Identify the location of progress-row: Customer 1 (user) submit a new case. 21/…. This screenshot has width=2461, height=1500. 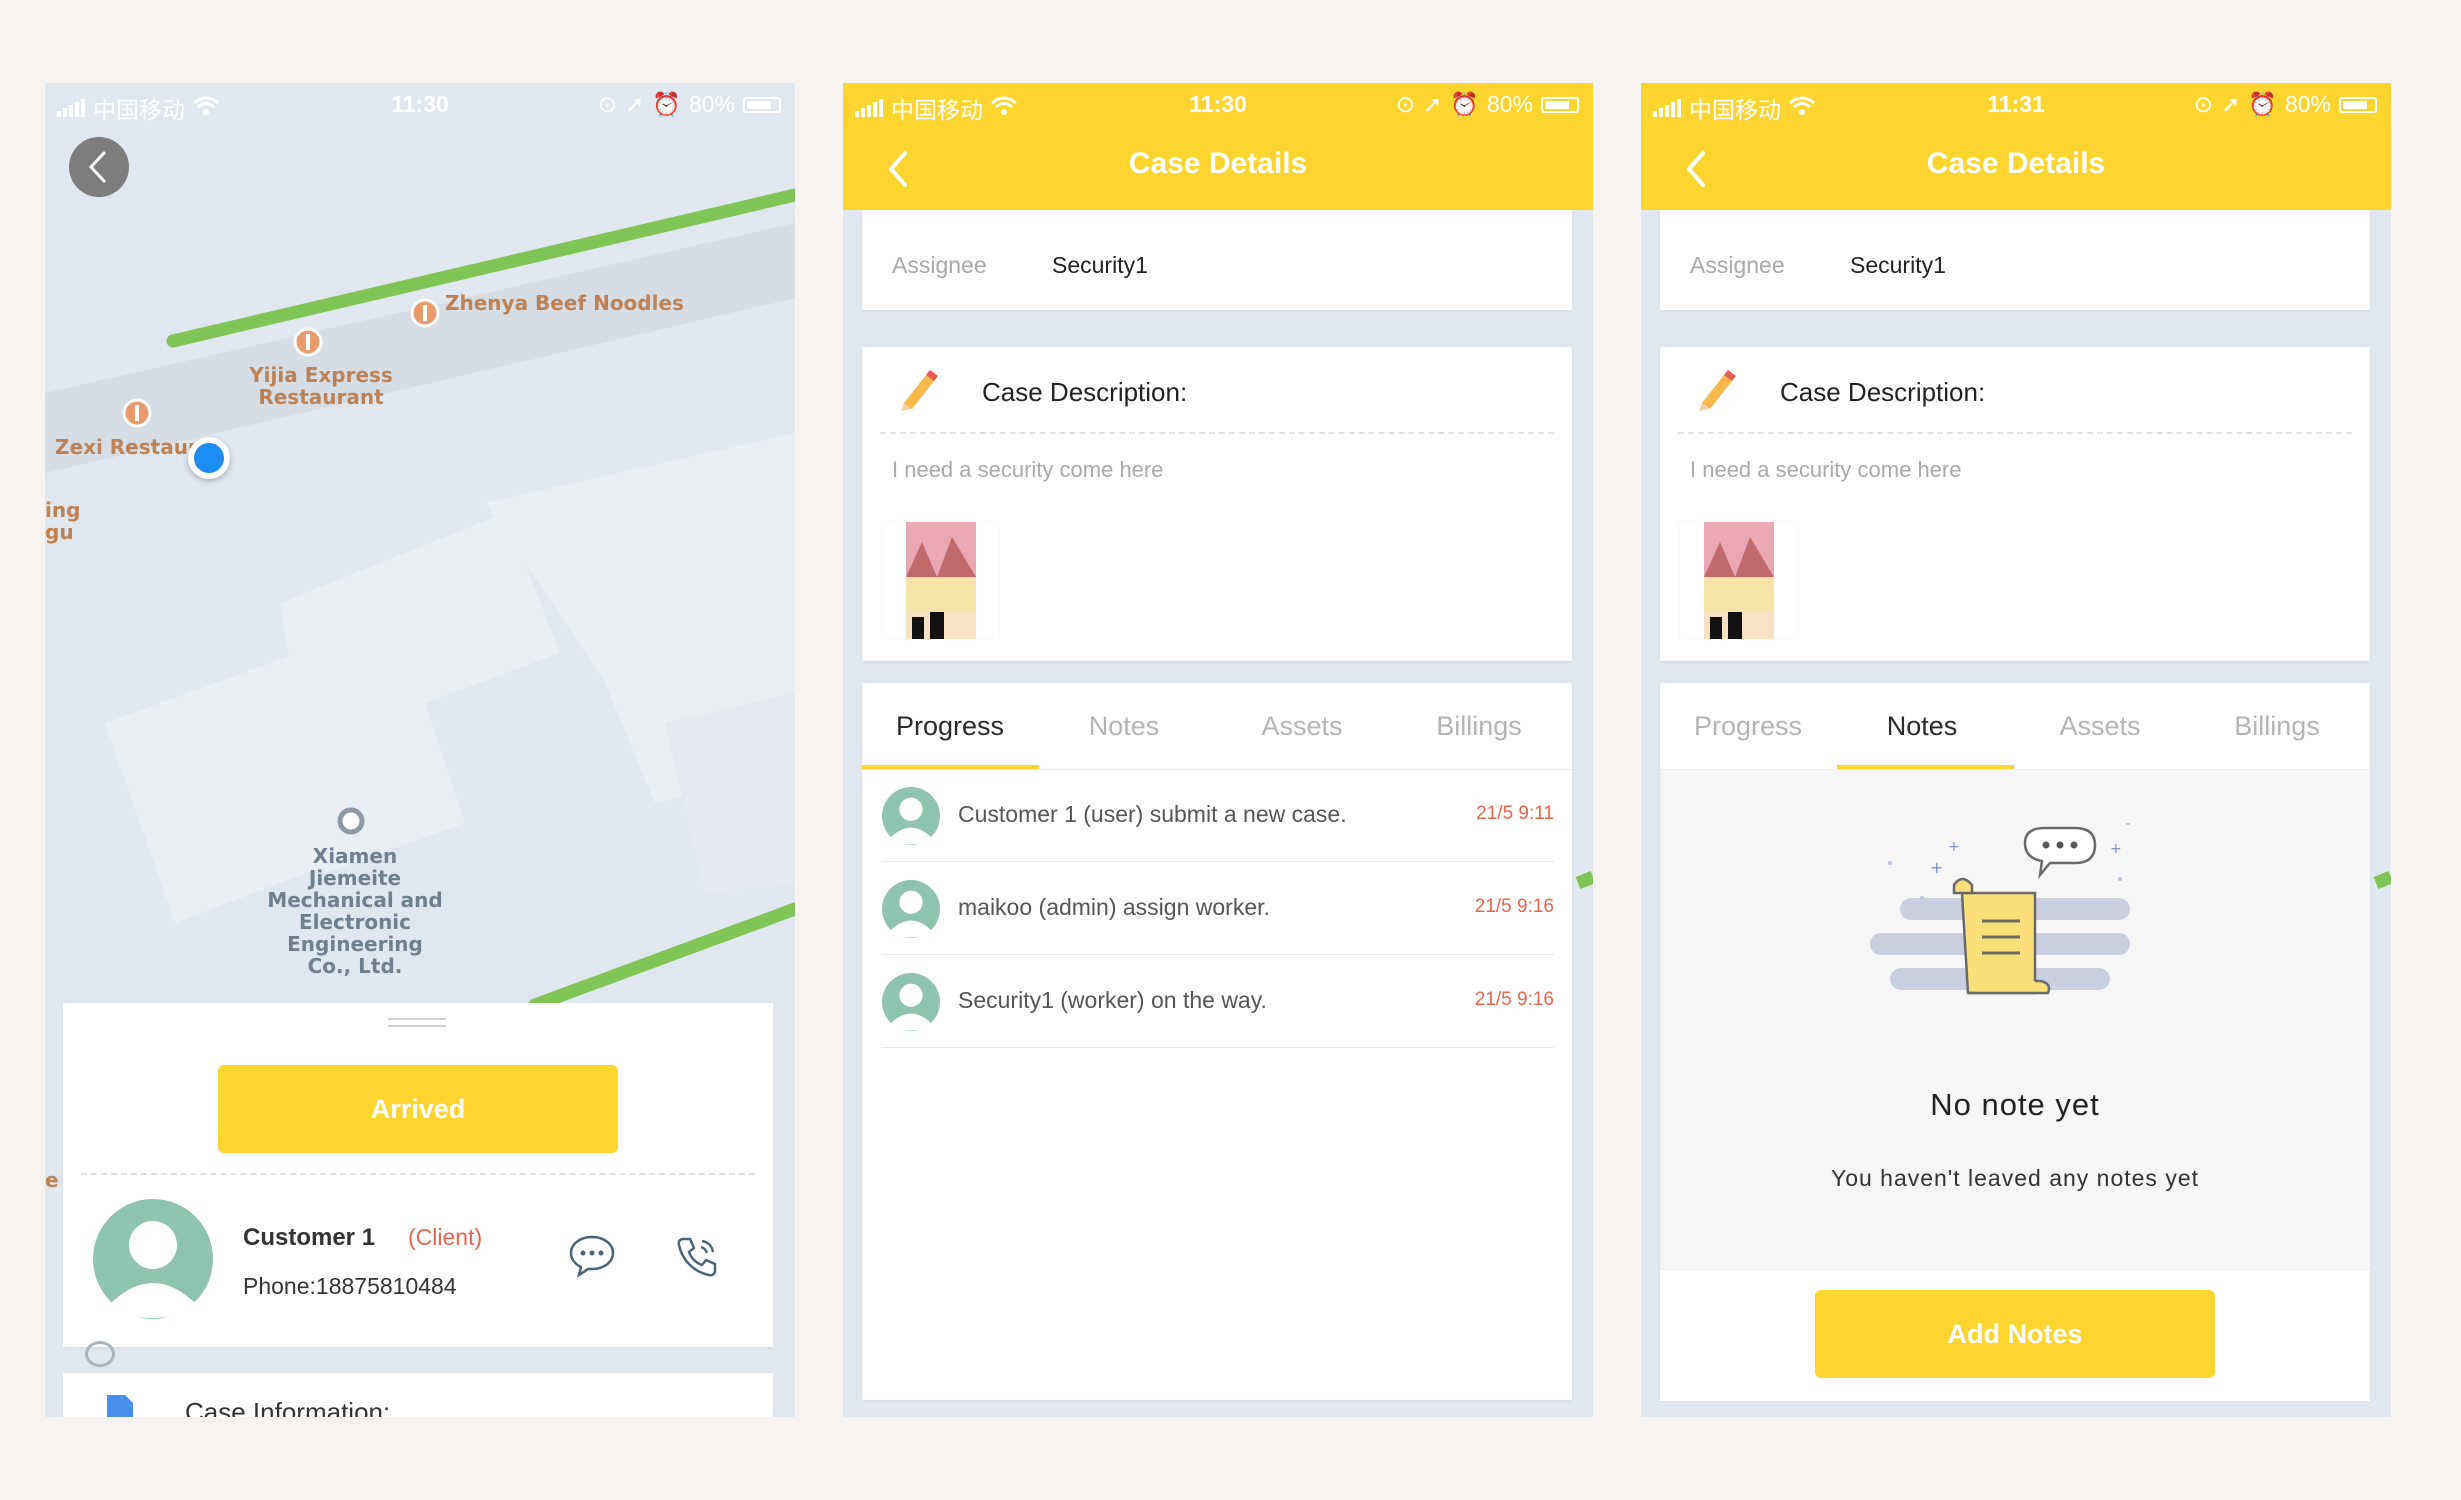
(1218, 815).